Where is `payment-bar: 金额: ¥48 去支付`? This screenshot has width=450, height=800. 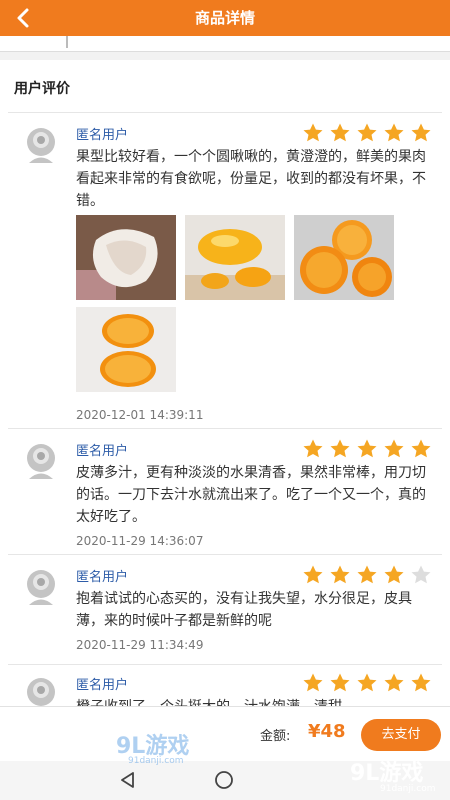
payment-bar: 金额: ¥48 去支付 is located at coordinates (225, 733).